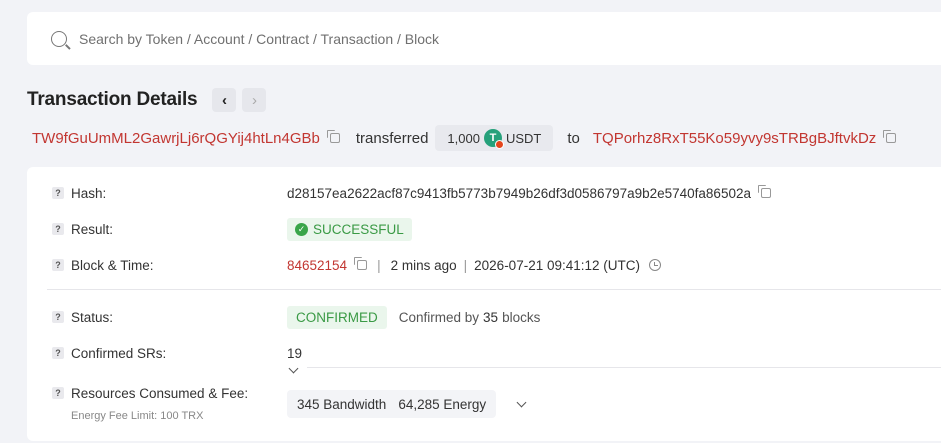 Image resolution: width=941 pixels, height=443 pixels. Describe the element at coordinates (358, 229) in the screenshot. I see `result-value: SUCCESSFUL` at that location.